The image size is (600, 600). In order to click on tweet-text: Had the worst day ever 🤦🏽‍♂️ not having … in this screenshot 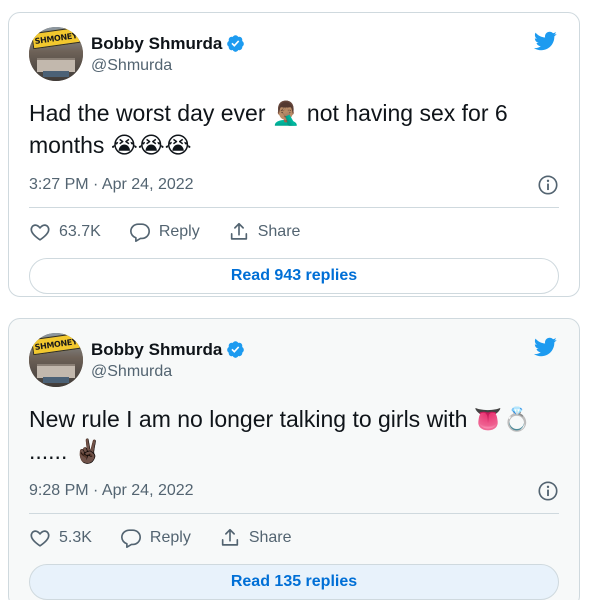, I will do `click(272, 129)`.